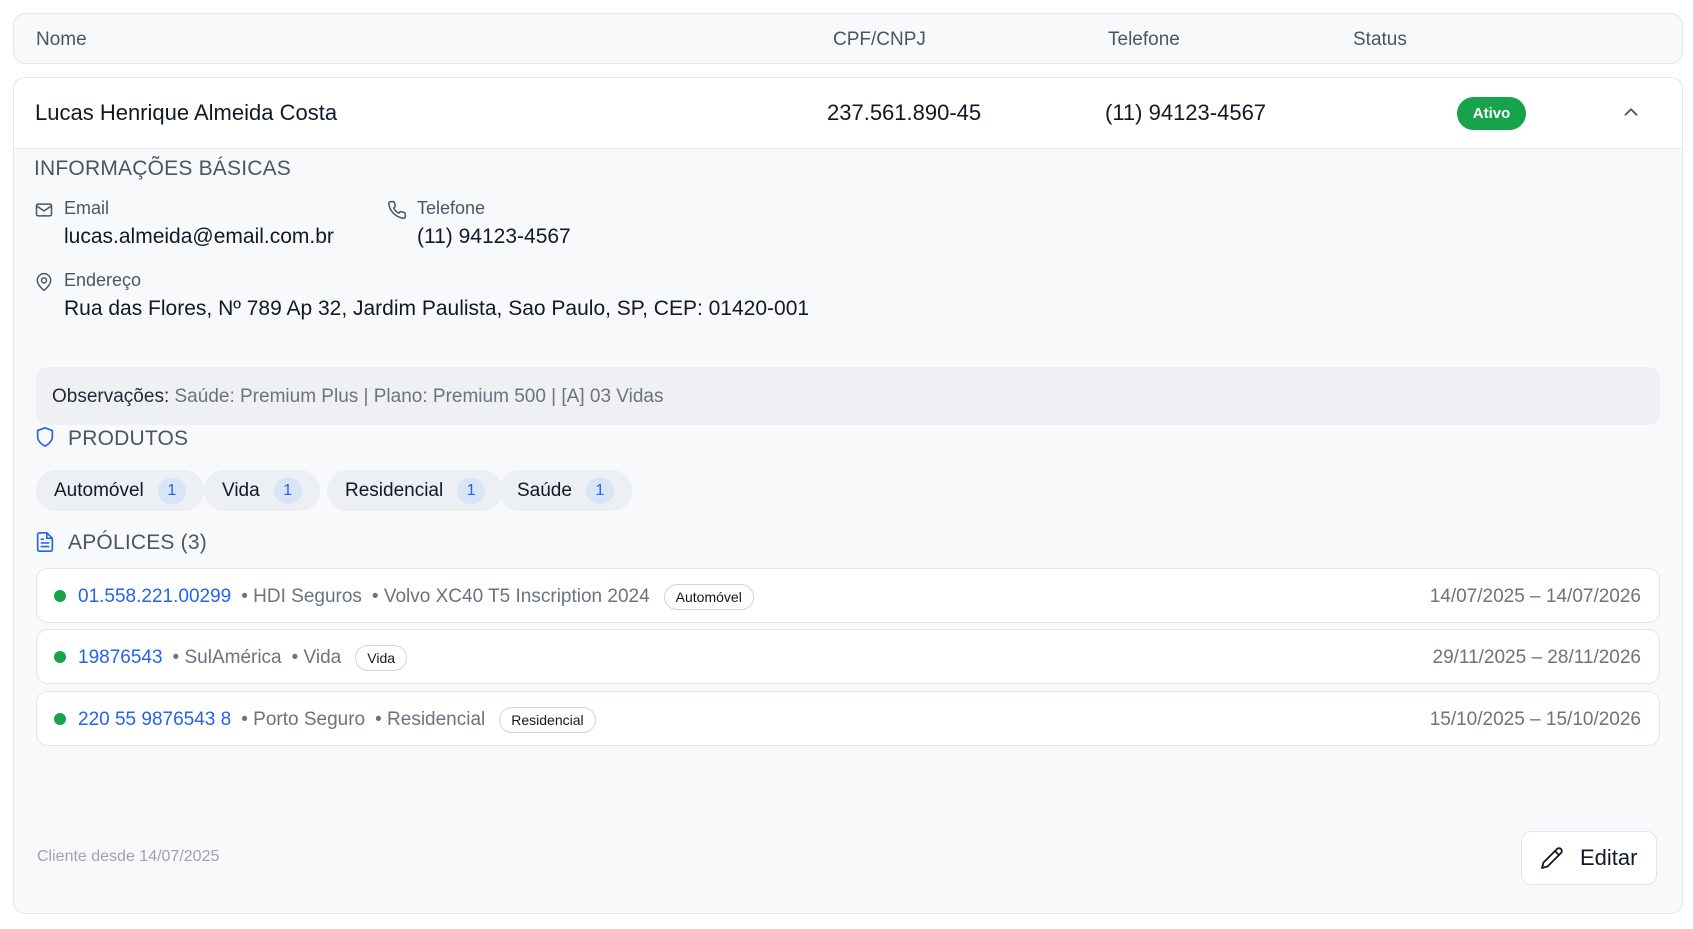 Image resolution: width=1693 pixels, height=929 pixels. I want to click on basic-info-title: INFORMAÇÕES BÁSICAS, so click(163, 168).